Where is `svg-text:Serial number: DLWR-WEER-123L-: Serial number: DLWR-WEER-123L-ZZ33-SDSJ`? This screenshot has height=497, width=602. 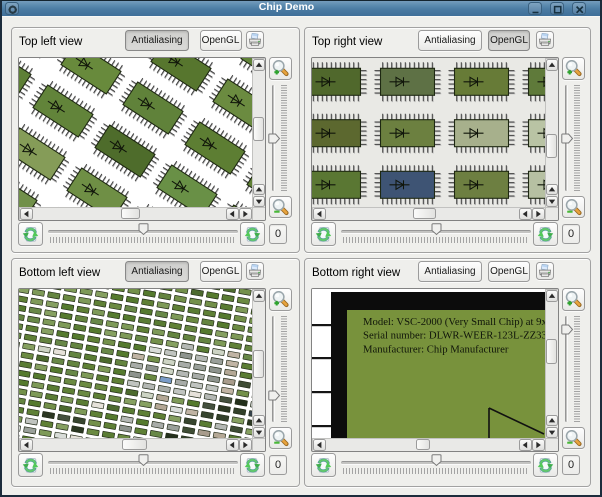
svg-text:Serial number: DLWR-WEER-123L-: Serial number: DLWR-WEER-123L-ZZ33-SDSJ is located at coordinates (454, 336).